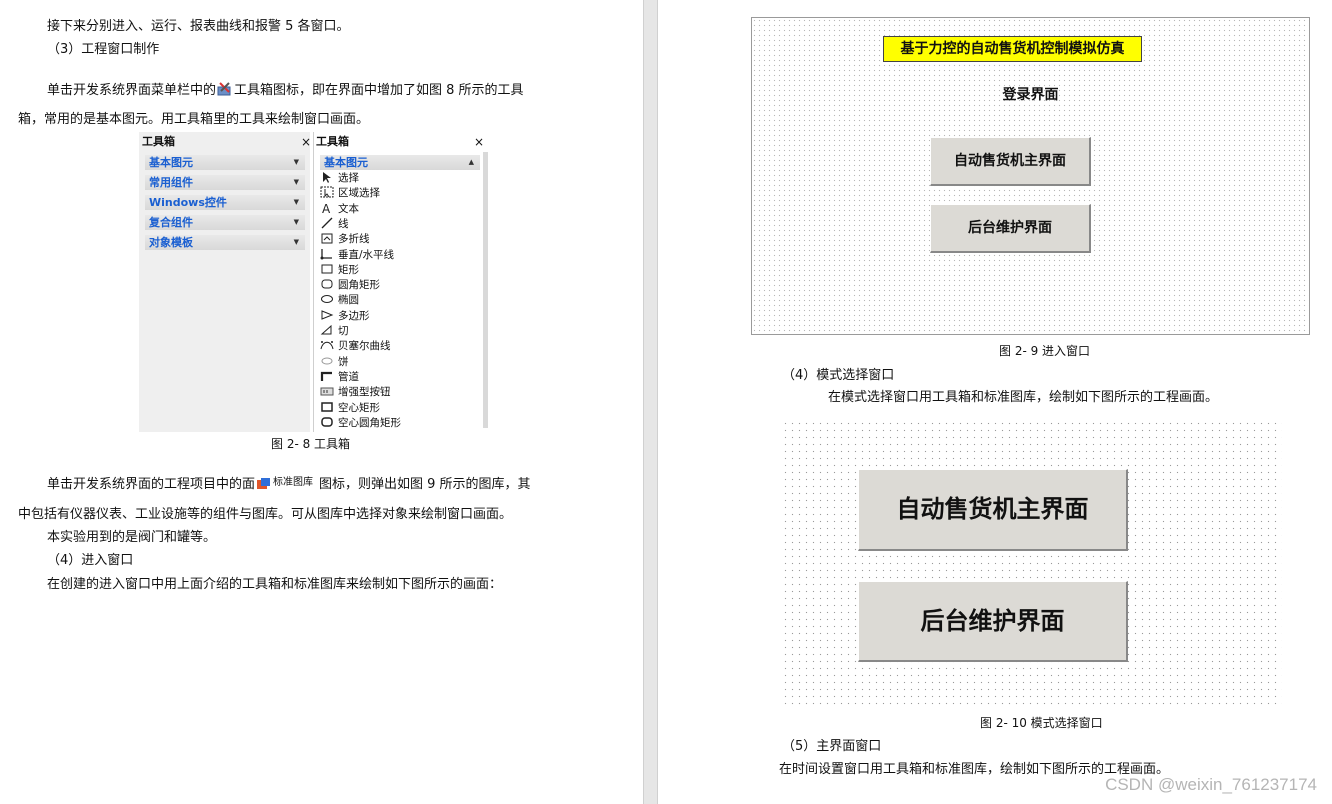  Describe the element at coordinates (132, 537) in the screenshot. I see `paragraph-valves: 本实验用到的是阀门和罐等。` at that location.